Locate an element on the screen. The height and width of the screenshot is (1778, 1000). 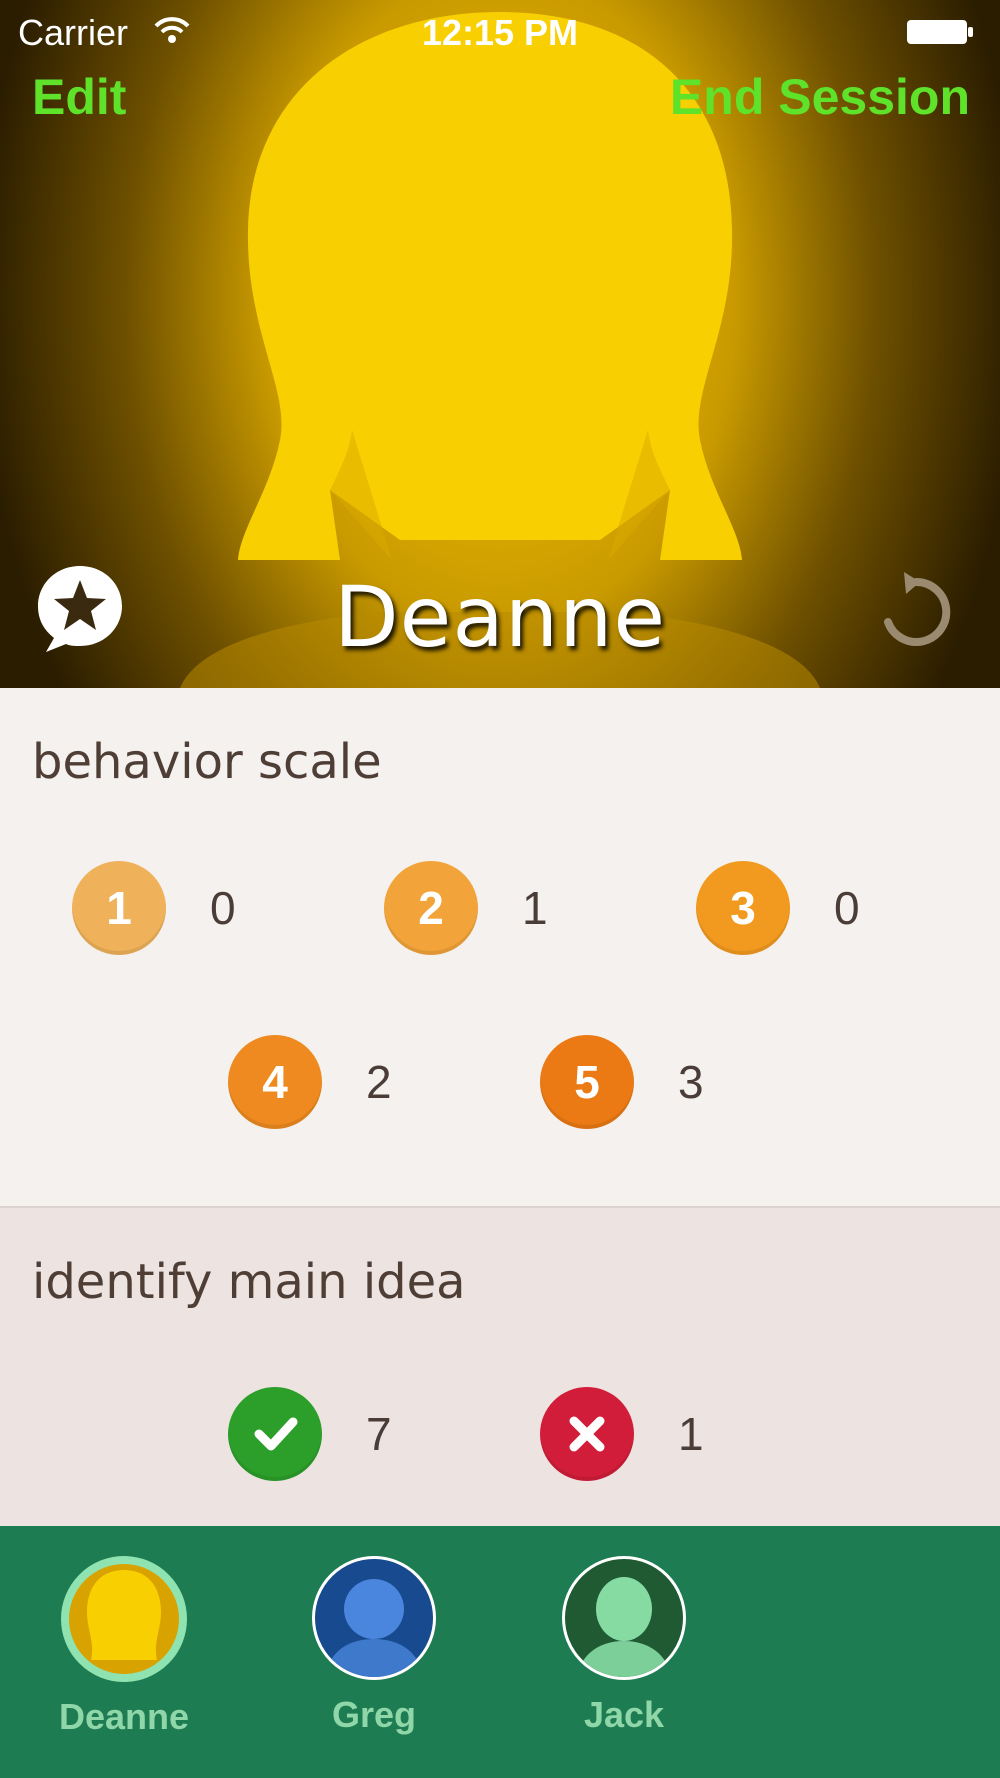
score-3-count: 0 is located at coordinates (847, 908).